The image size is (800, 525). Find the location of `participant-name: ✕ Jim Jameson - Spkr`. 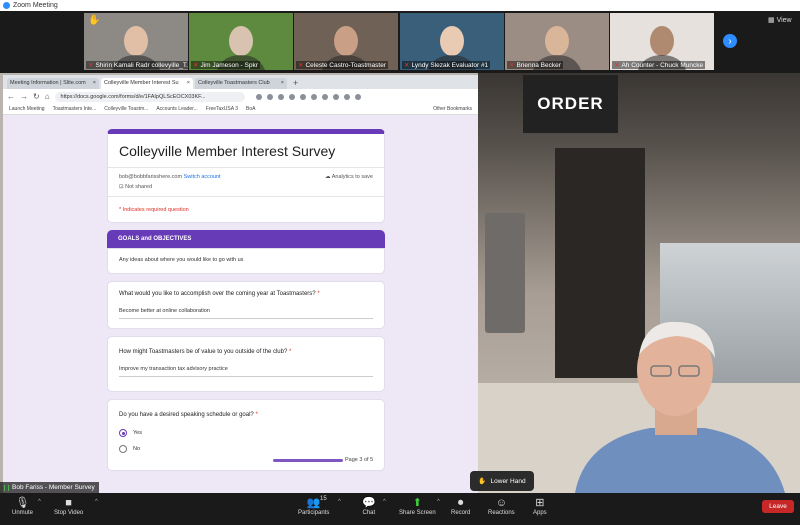

participant-name: ✕ Jim Jameson - Spkr is located at coordinates (225, 65).